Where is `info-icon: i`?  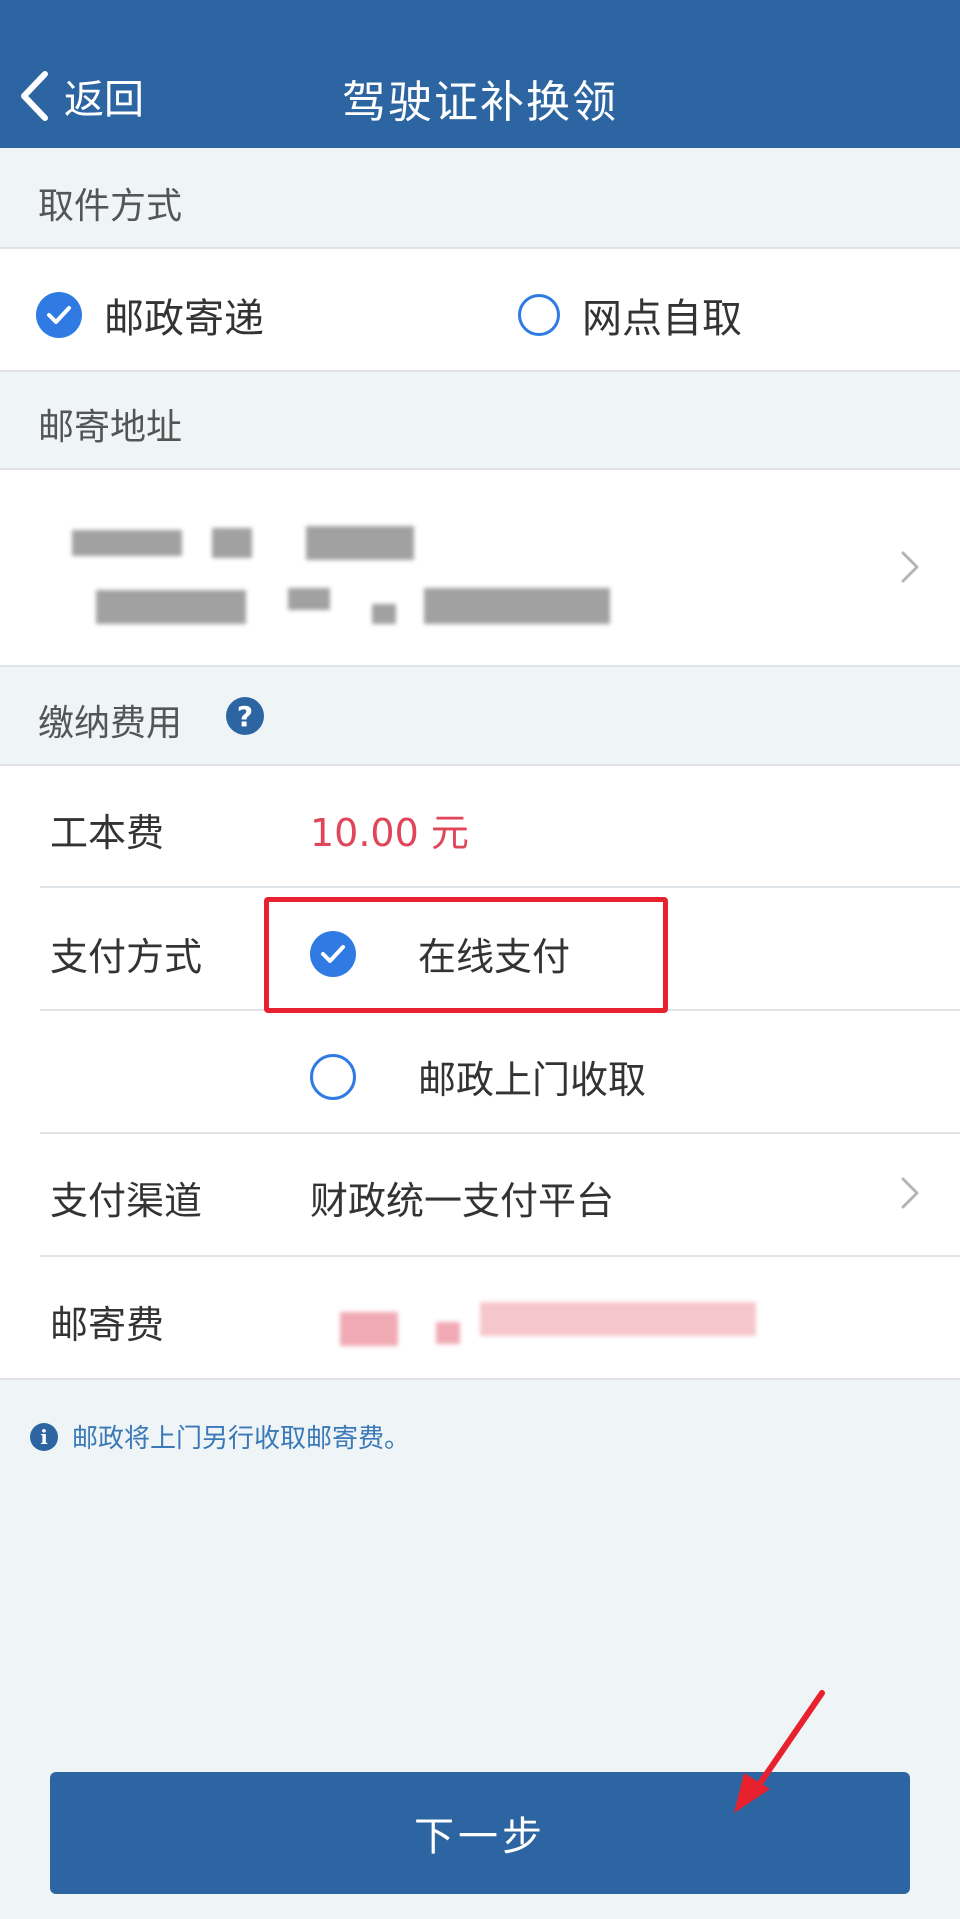
info-icon: i is located at coordinates (44, 1436).